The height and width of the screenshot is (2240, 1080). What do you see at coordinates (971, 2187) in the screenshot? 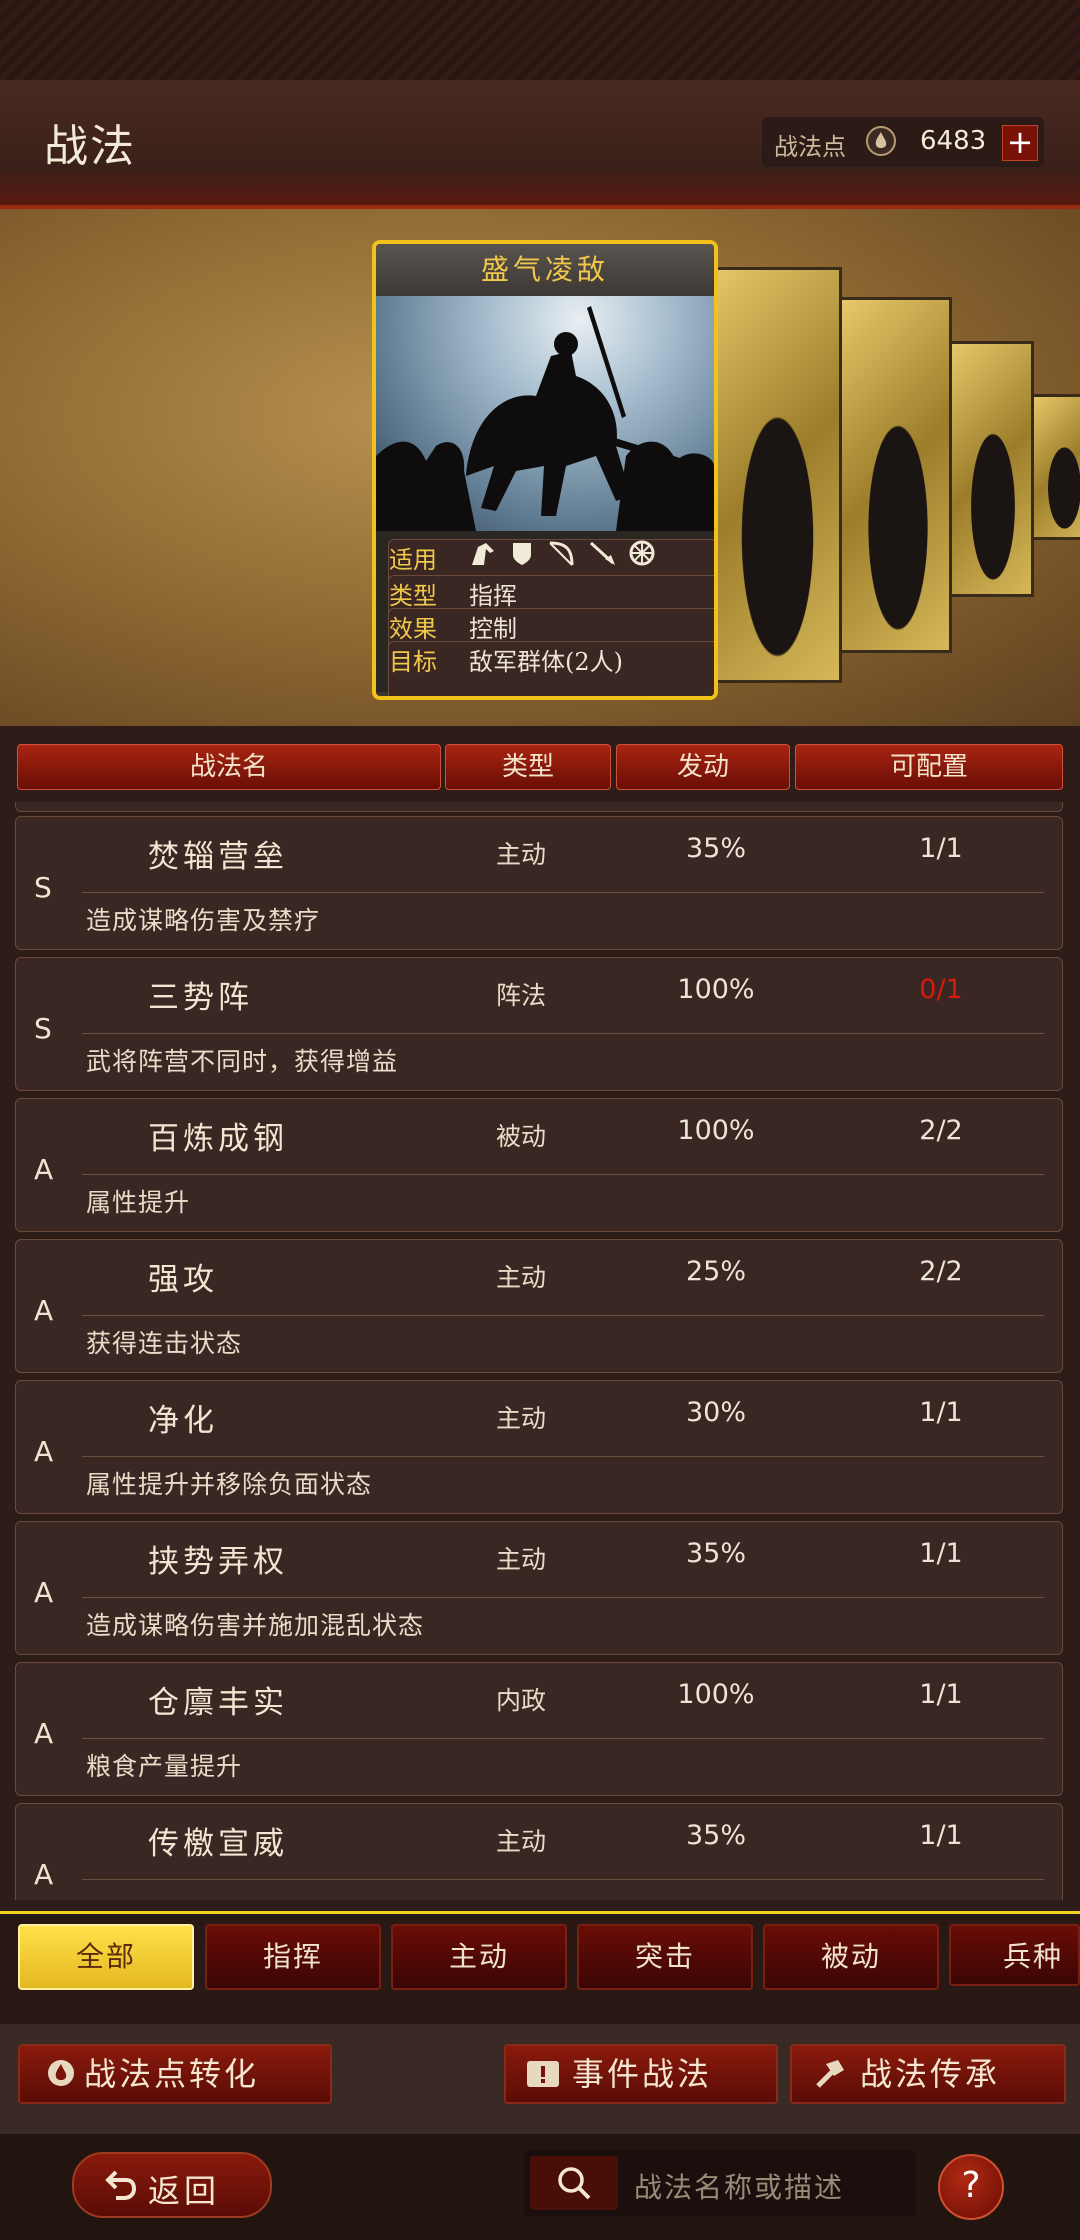
I see `help-button: ?` at bounding box center [971, 2187].